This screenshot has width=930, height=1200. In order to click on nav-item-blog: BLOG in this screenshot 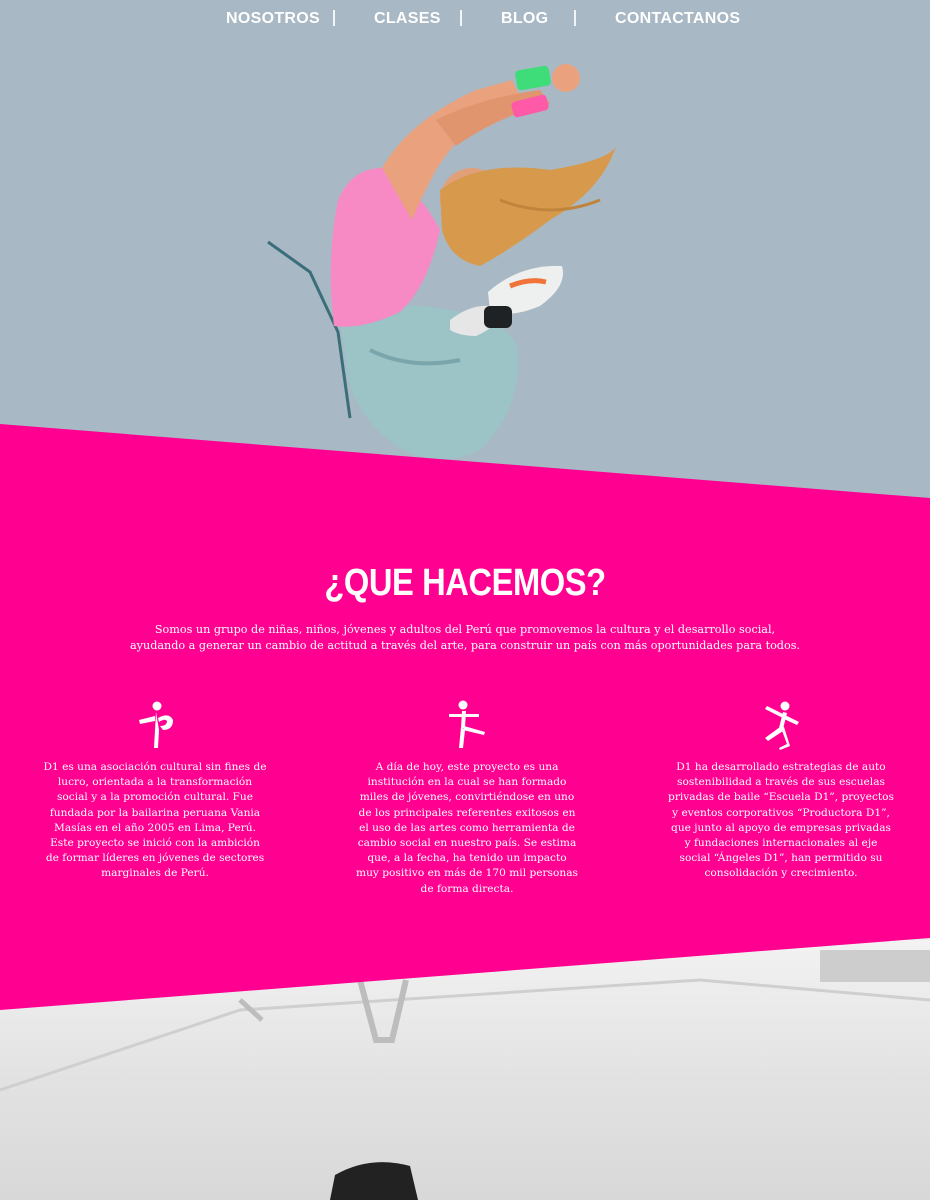, I will do `click(524, 19)`.